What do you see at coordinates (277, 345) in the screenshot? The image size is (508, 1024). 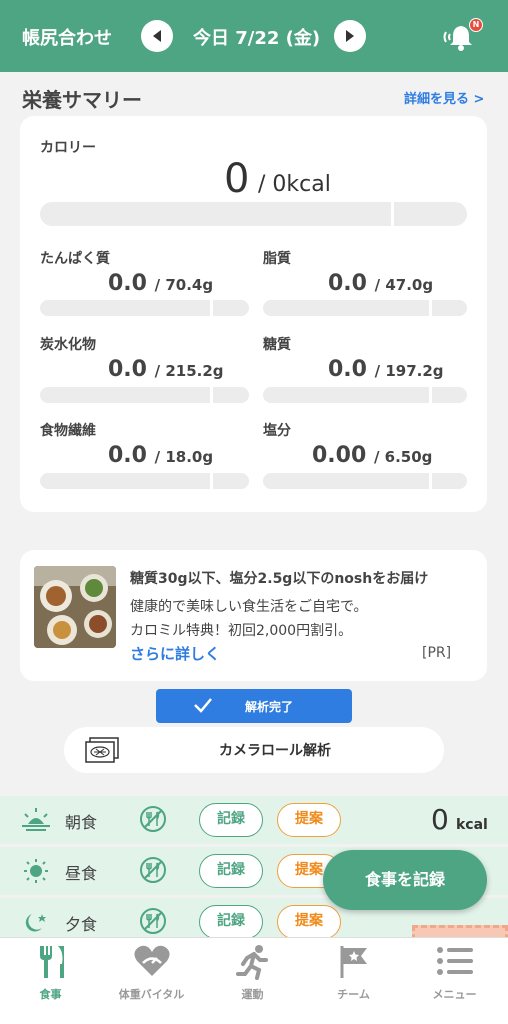 I see `nutrient-label: 糖質` at bounding box center [277, 345].